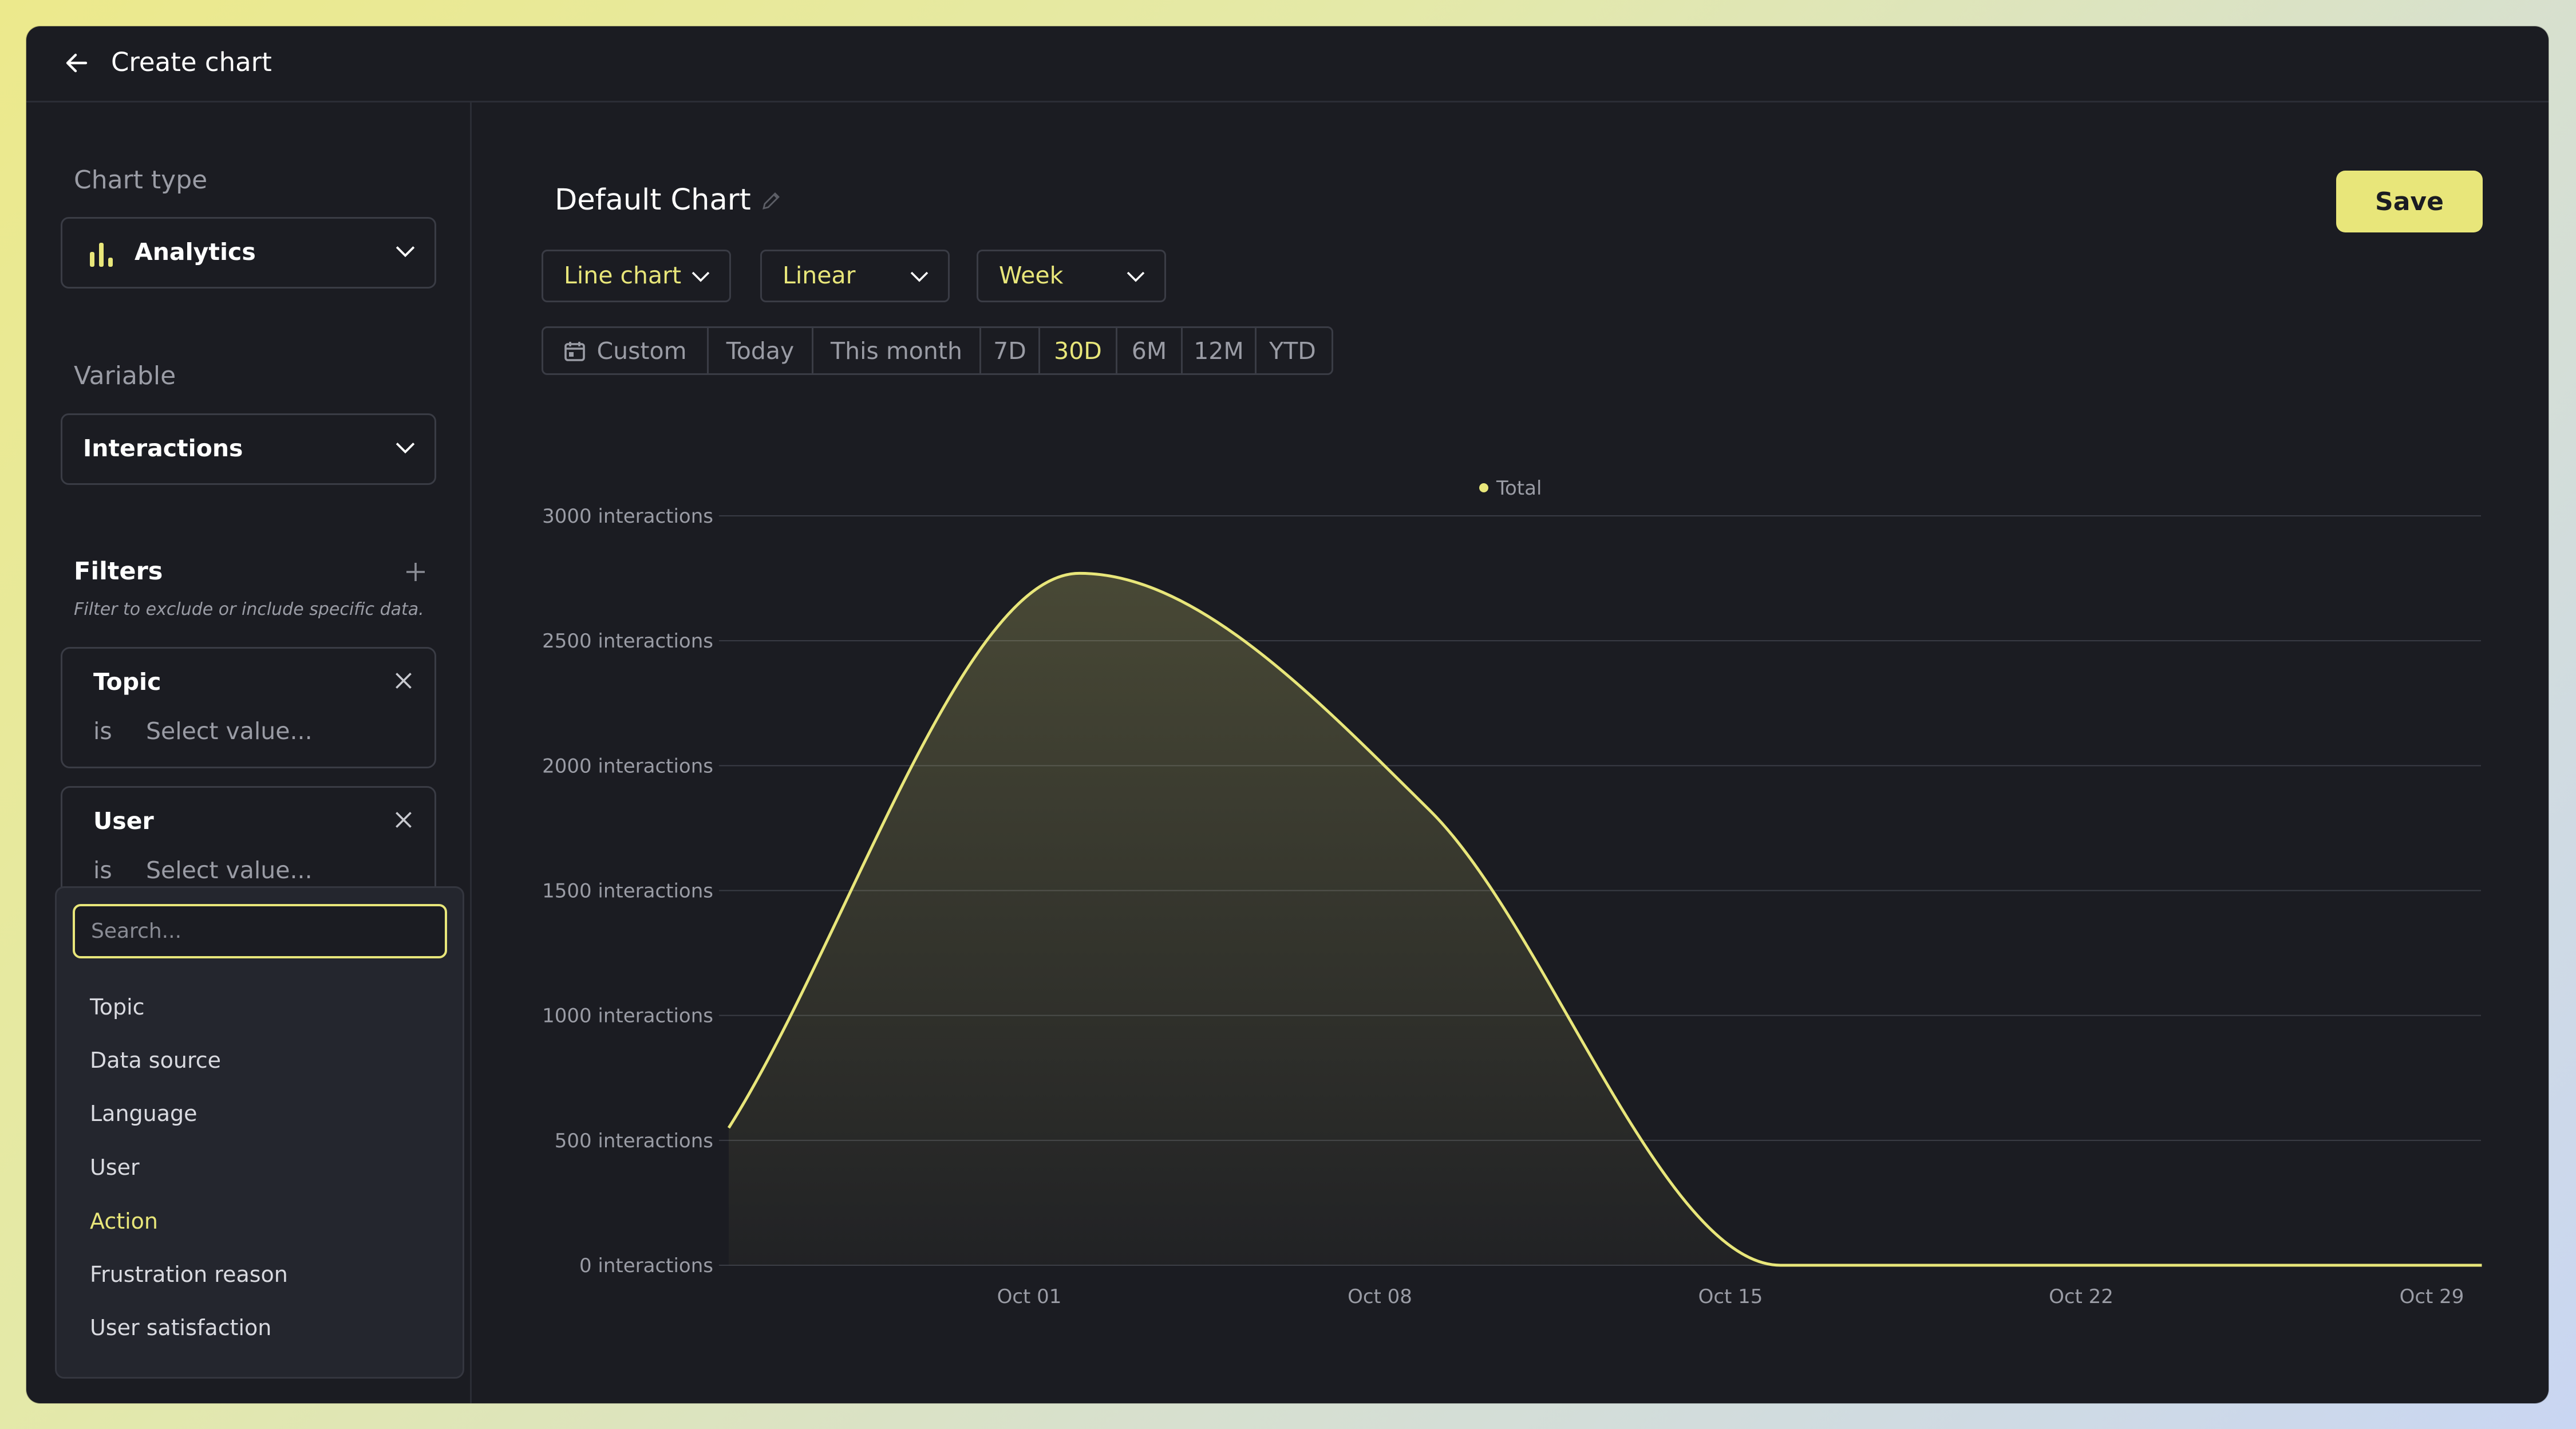 This screenshot has height=1429, width=2576. I want to click on x-tick-label: Oct 29, so click(2432, 1296).